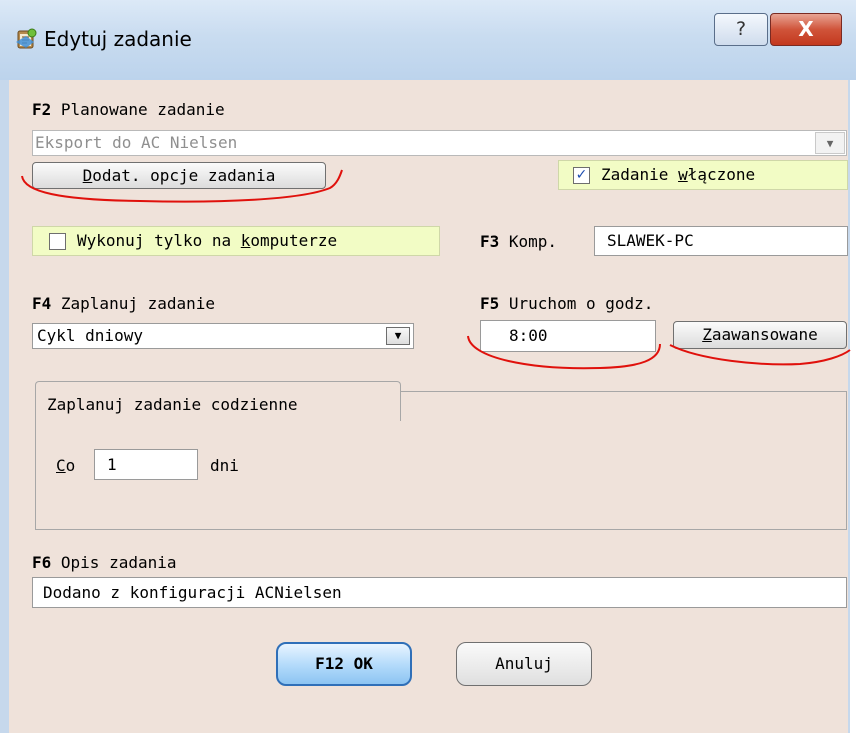 Image resolution: width=856 pixels, height=733 pixels. Describe the element at coordinates (806, 29) in the screenshot. I see `close-button: X` at that location.